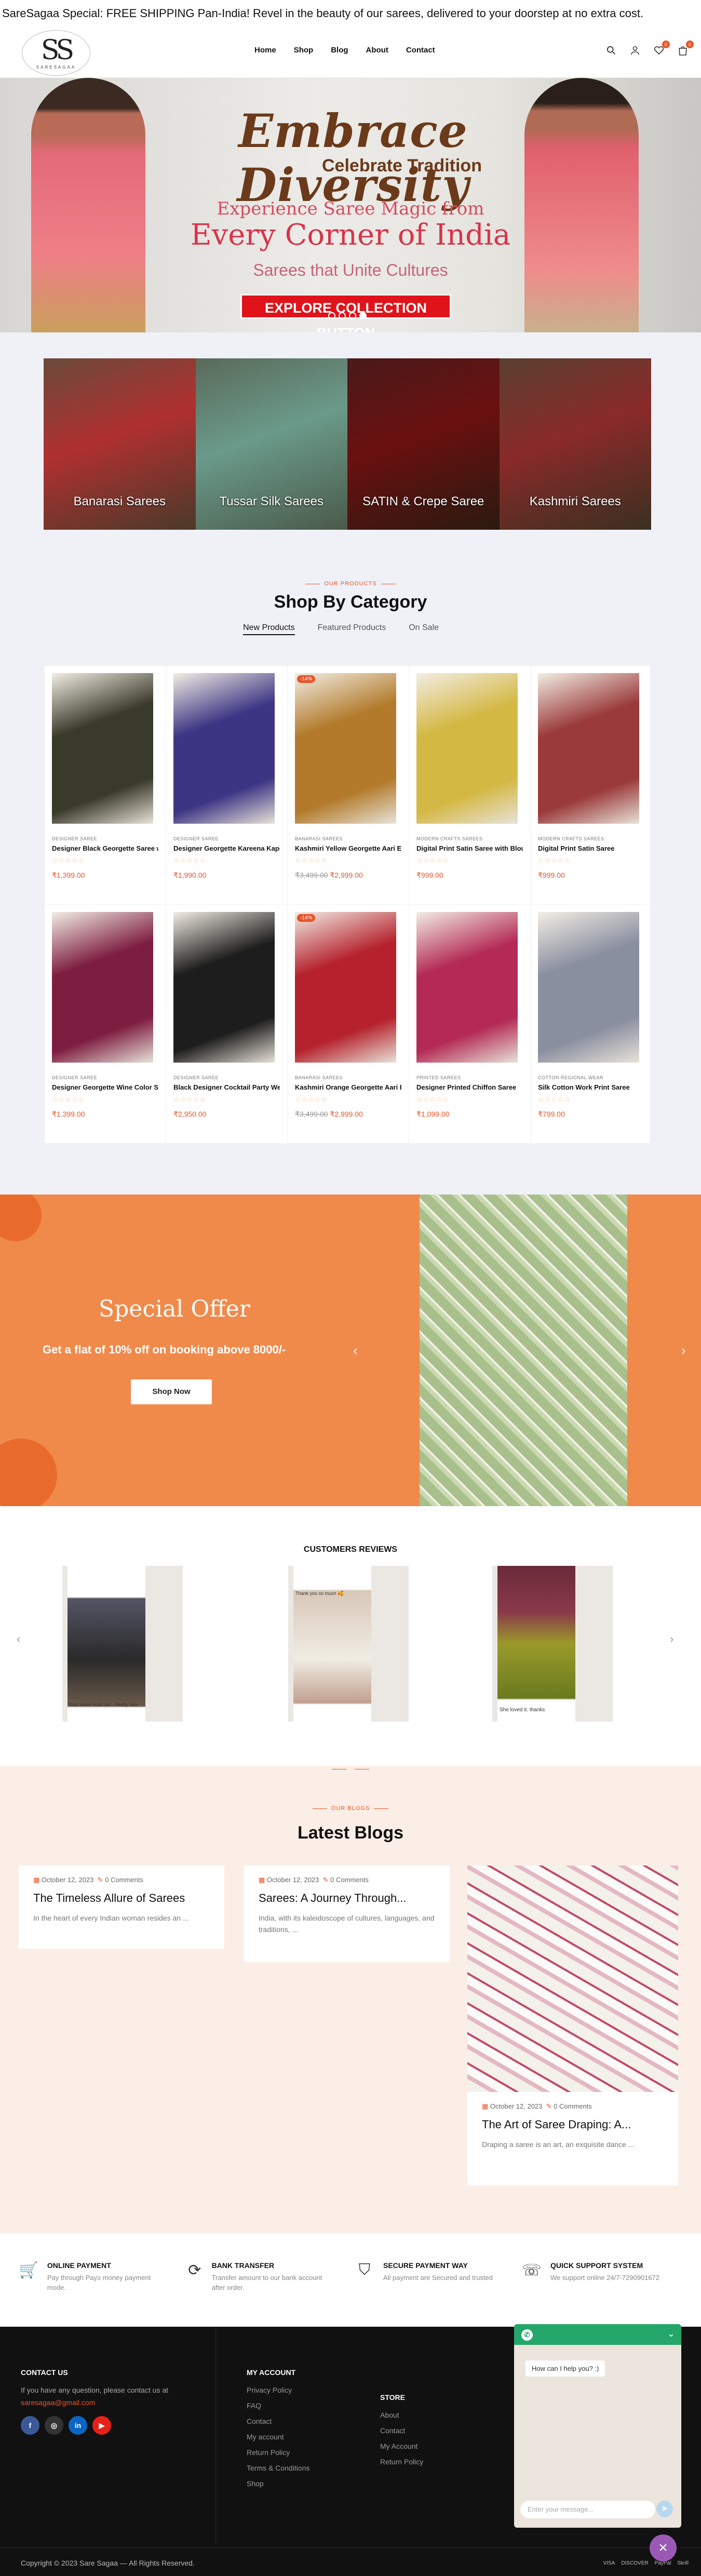 This screenshot has height=2576, width=701. I want to click on product-name: Kashmiri Yellow Georgette Aari Em, so click(348, 848).